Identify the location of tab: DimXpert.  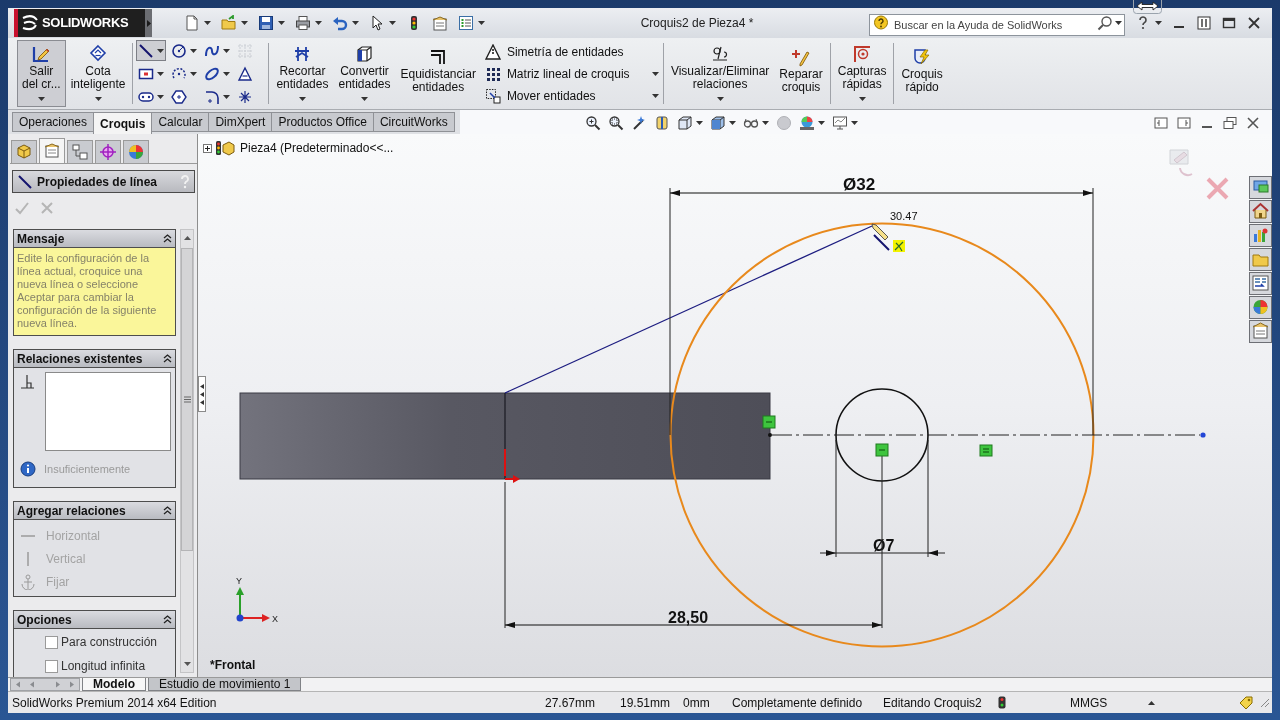
(240, 122).